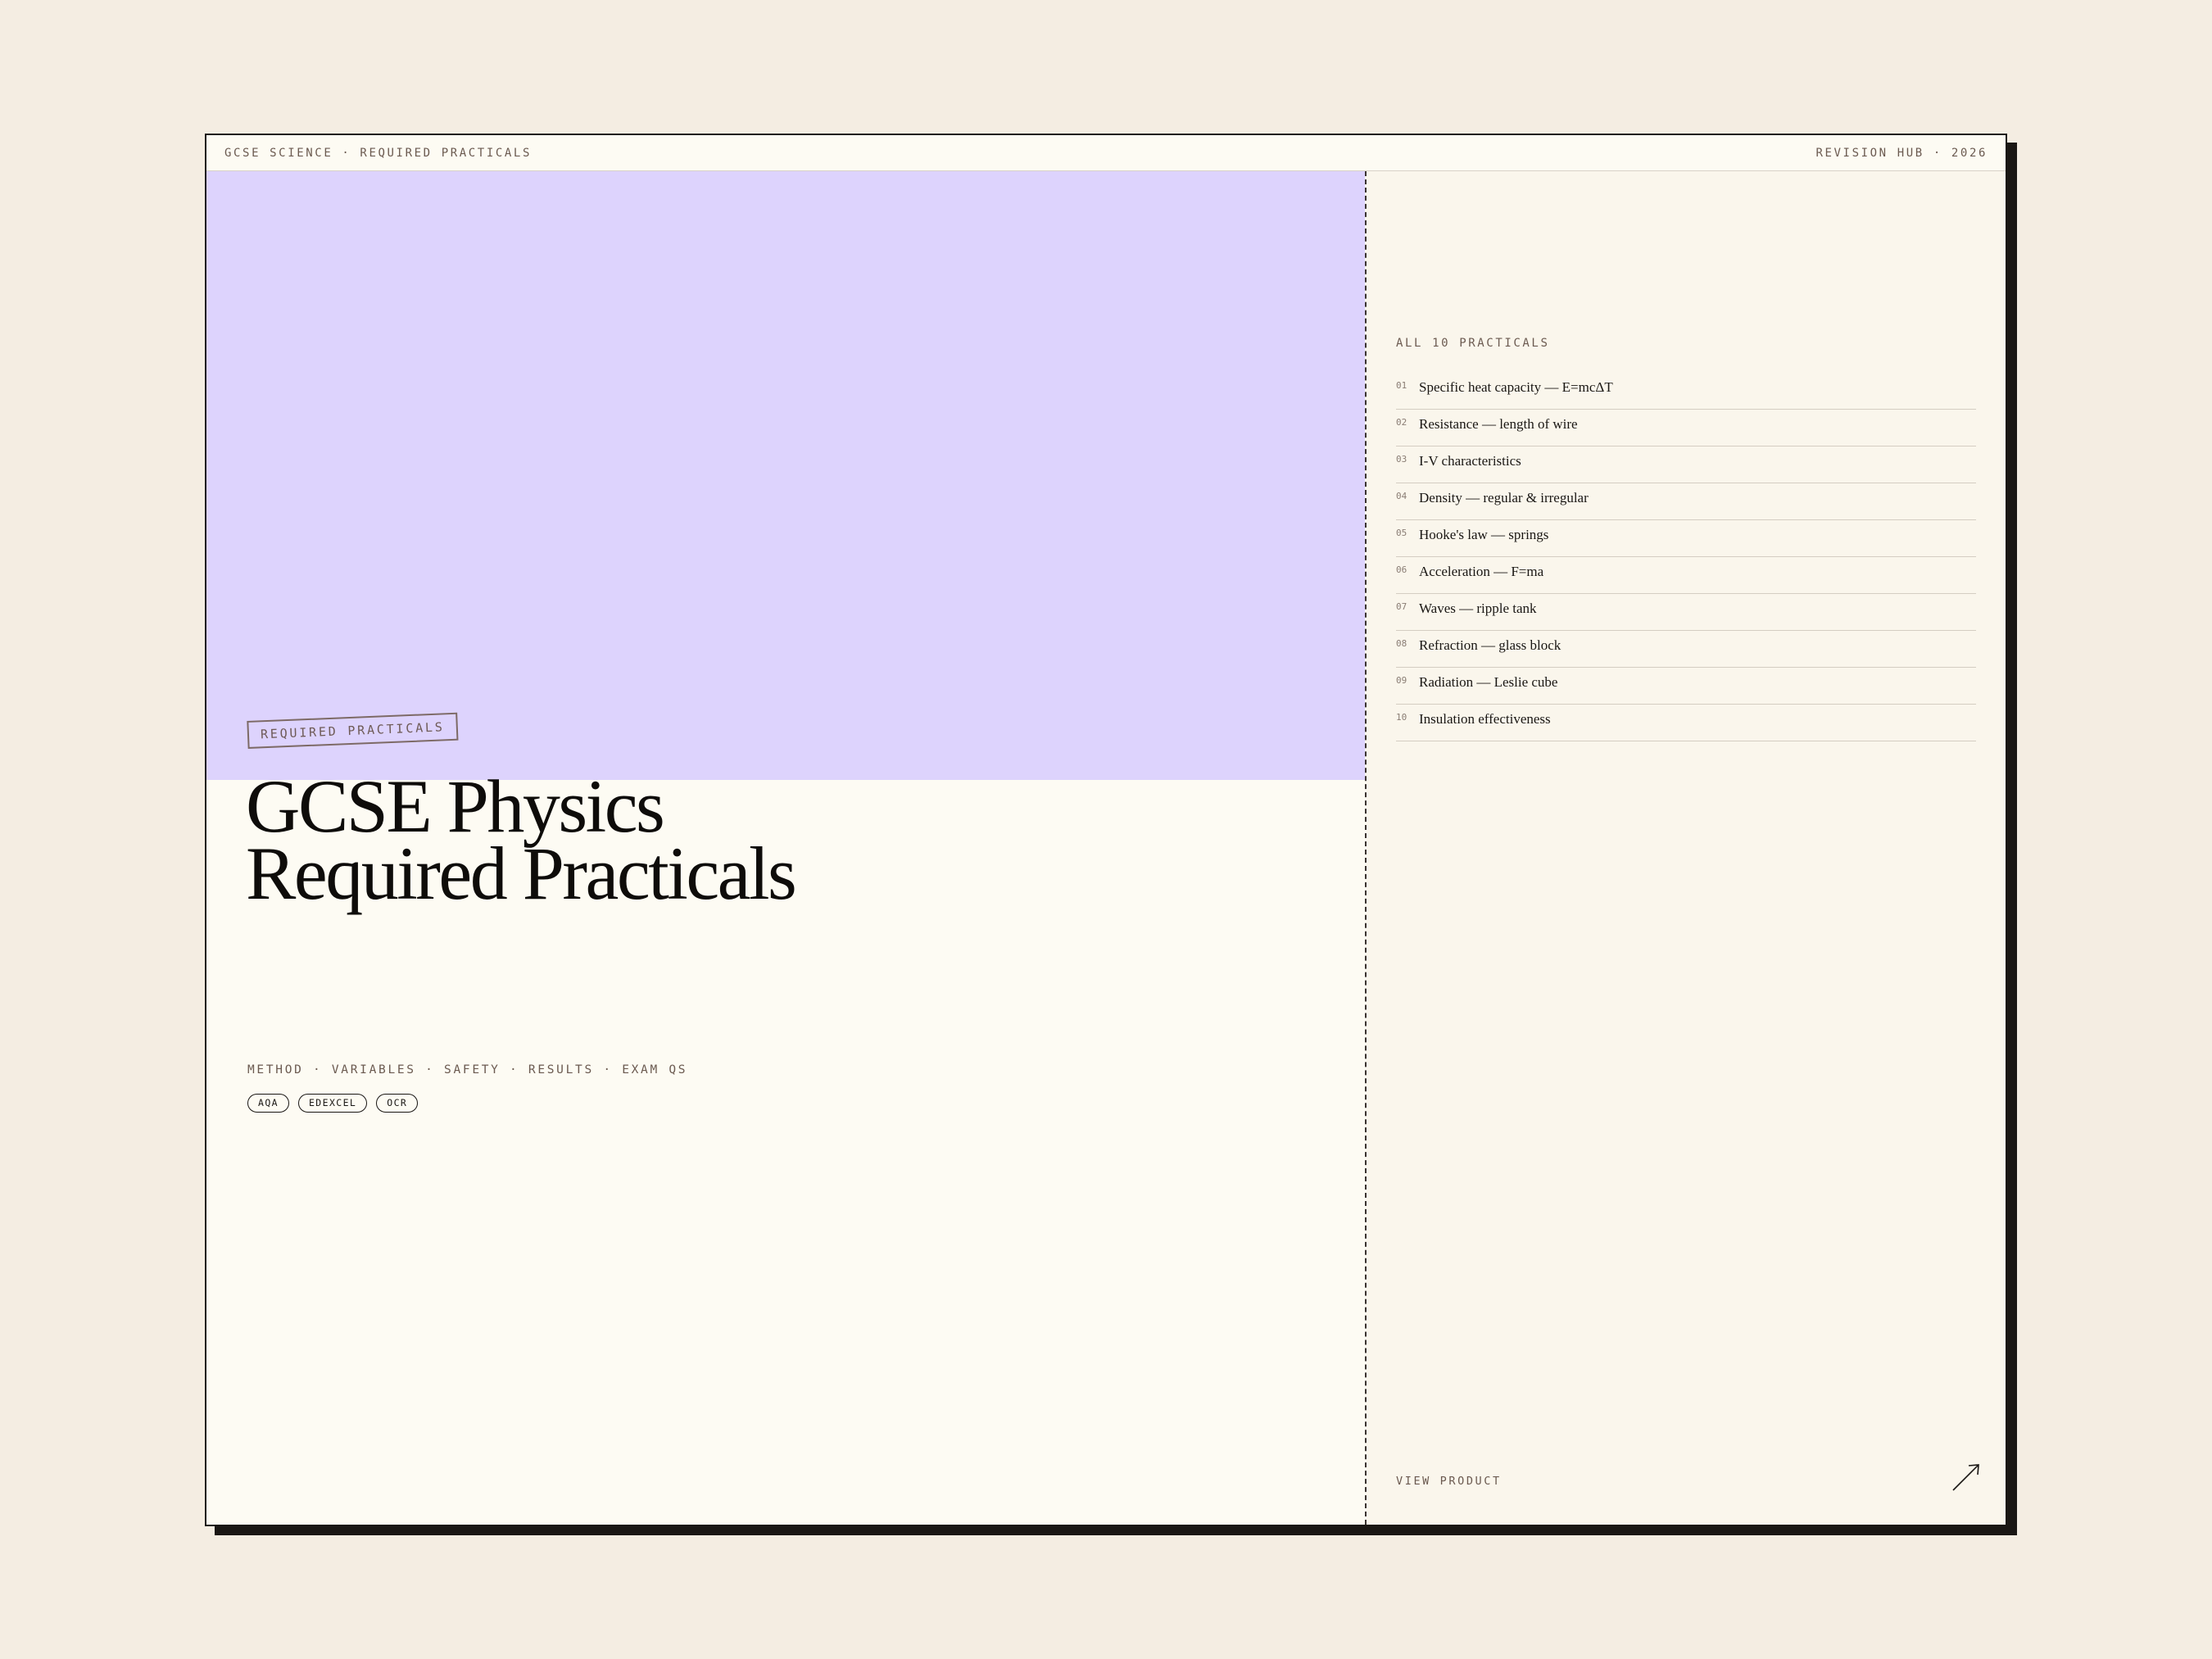 The image size is (2212, 1659). I want to click on item-label: Hooke's law — springs, so click(1484, 534).